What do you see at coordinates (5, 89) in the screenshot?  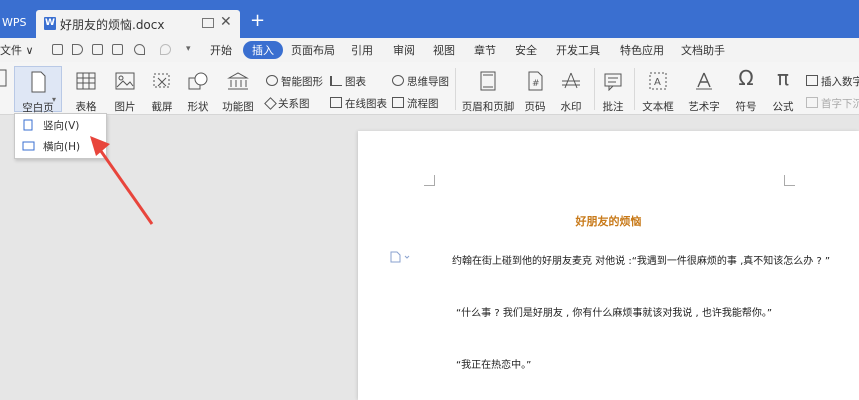 I see `cover-page-button` at bounding box center [5, 89].